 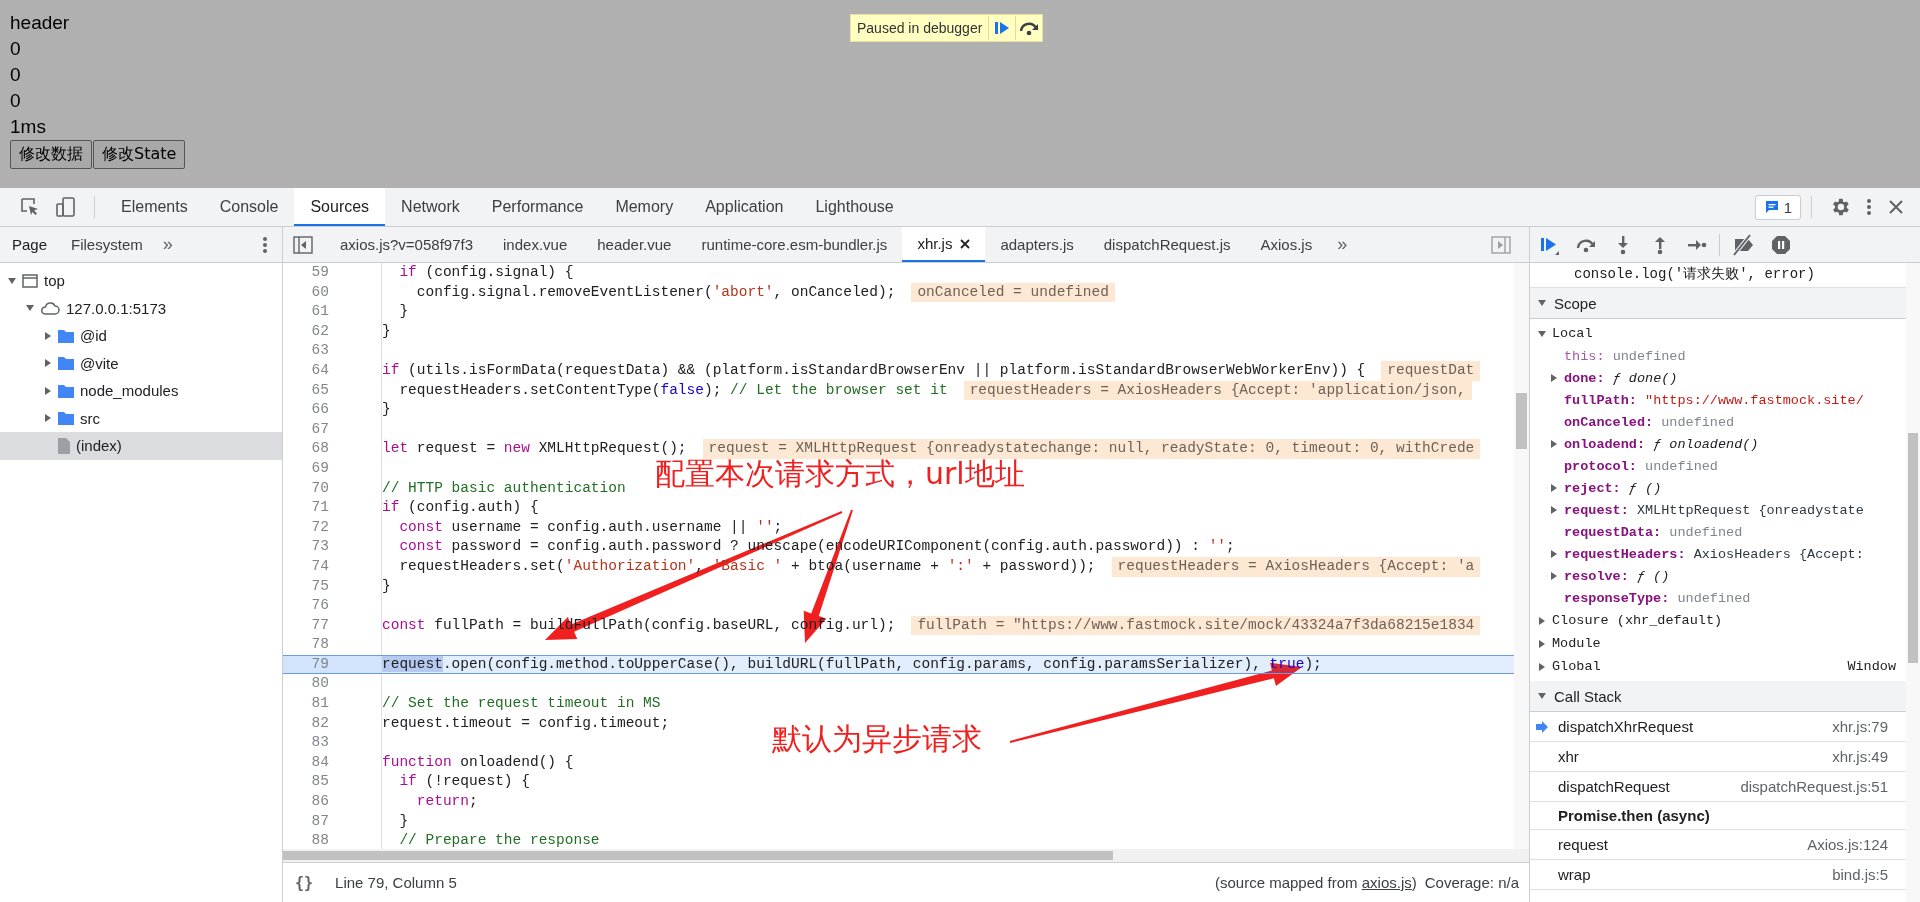 I want to click on call-frame: dispatchXhrRequest xhr.js:79, so click(x=1718, y=727).